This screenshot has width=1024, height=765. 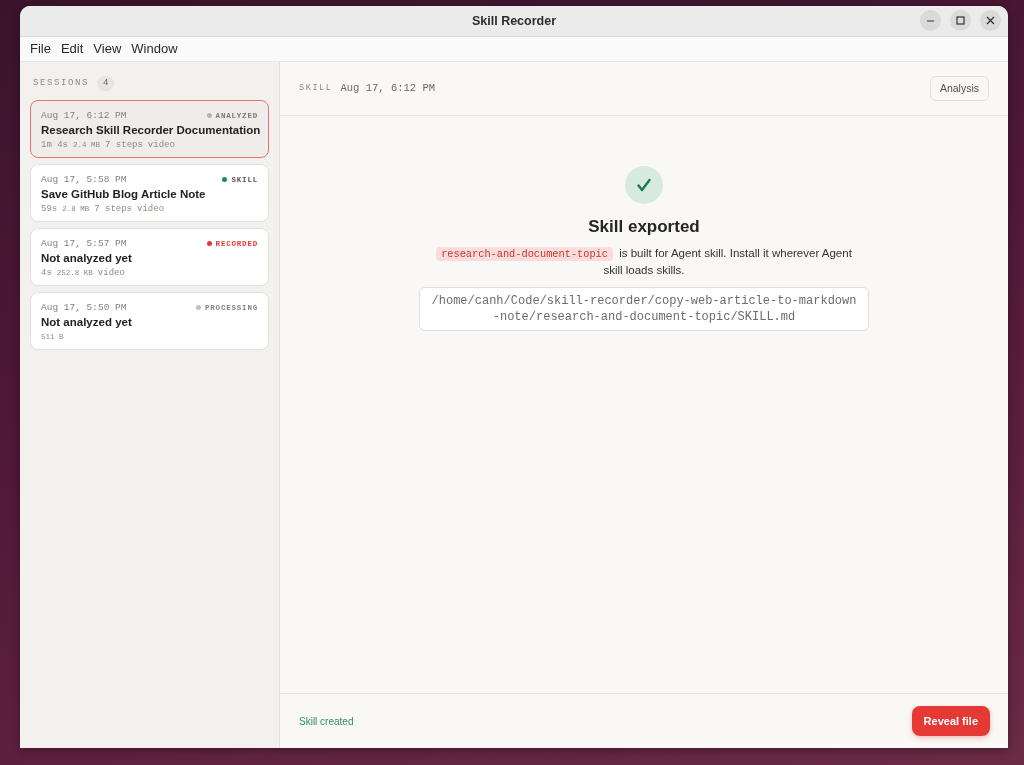 I want to click on minimize-button, so click(x=930, y=20).